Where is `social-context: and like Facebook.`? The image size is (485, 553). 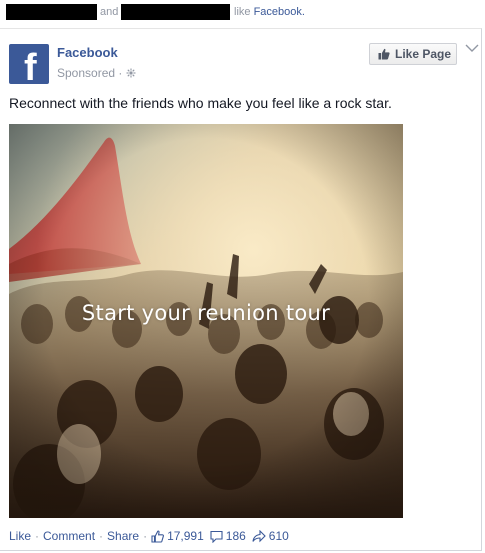
social-context: and like Facebook. is located at coordinates (242, 12).